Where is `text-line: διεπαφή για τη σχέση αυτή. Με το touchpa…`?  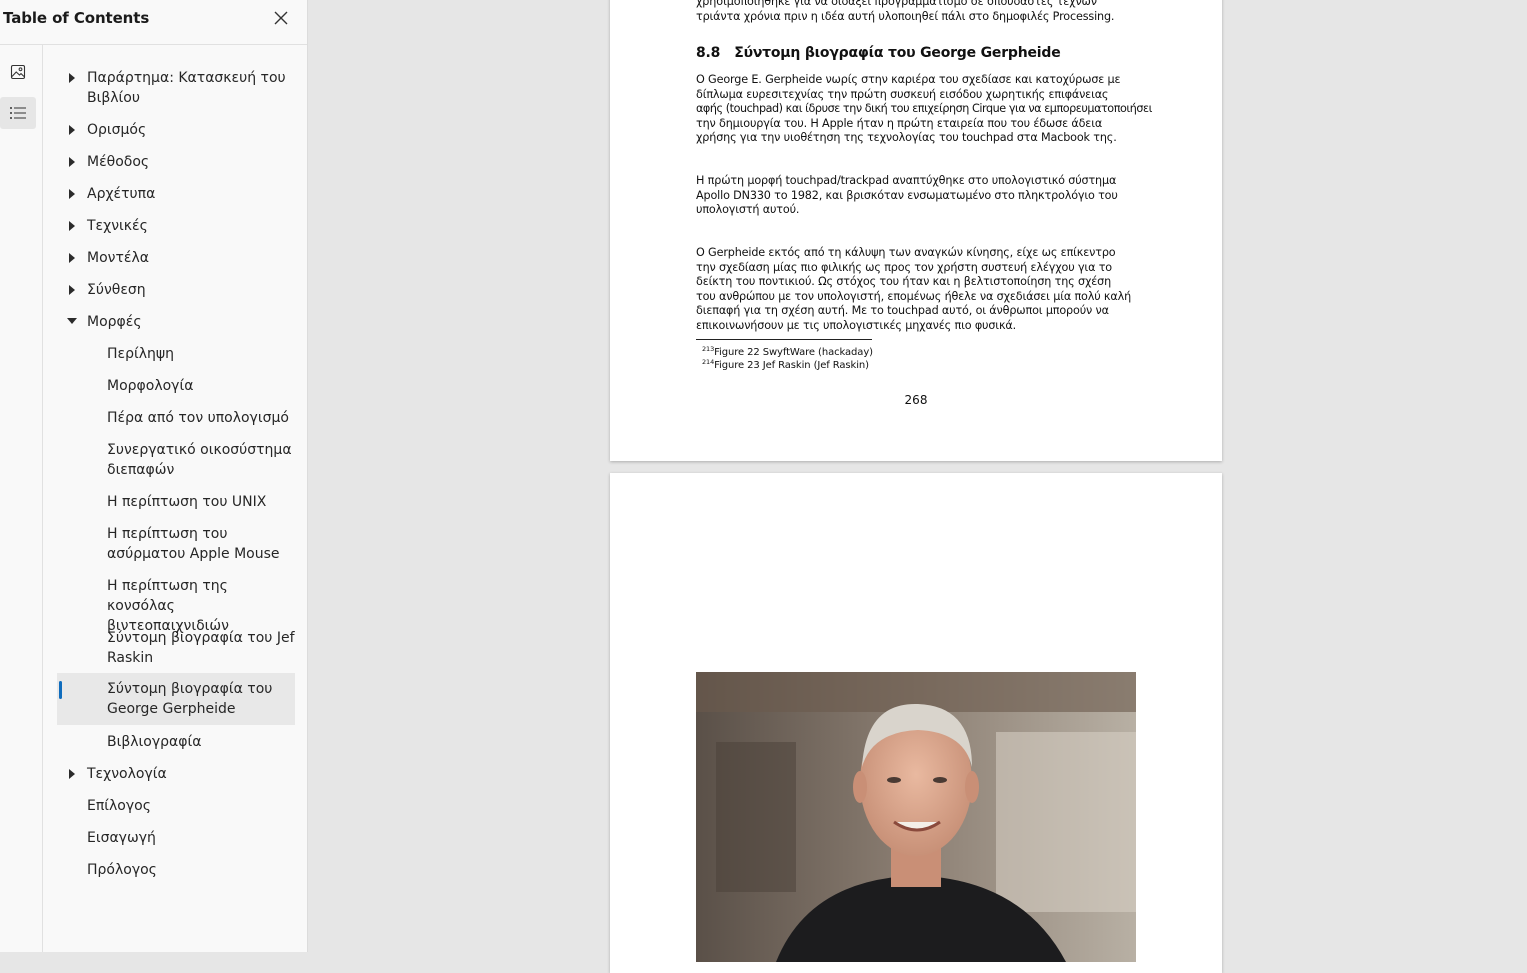
text-line: διεπαφή για τη σχέση αυτή. Με το touchpa… is located at coordinates (902, 311).